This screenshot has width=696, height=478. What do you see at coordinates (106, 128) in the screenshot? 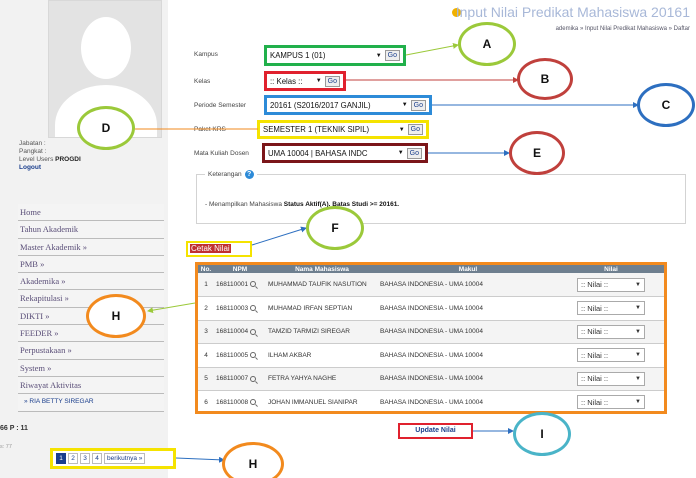
I see `callout-d: D` at bounding box center [106, 128].